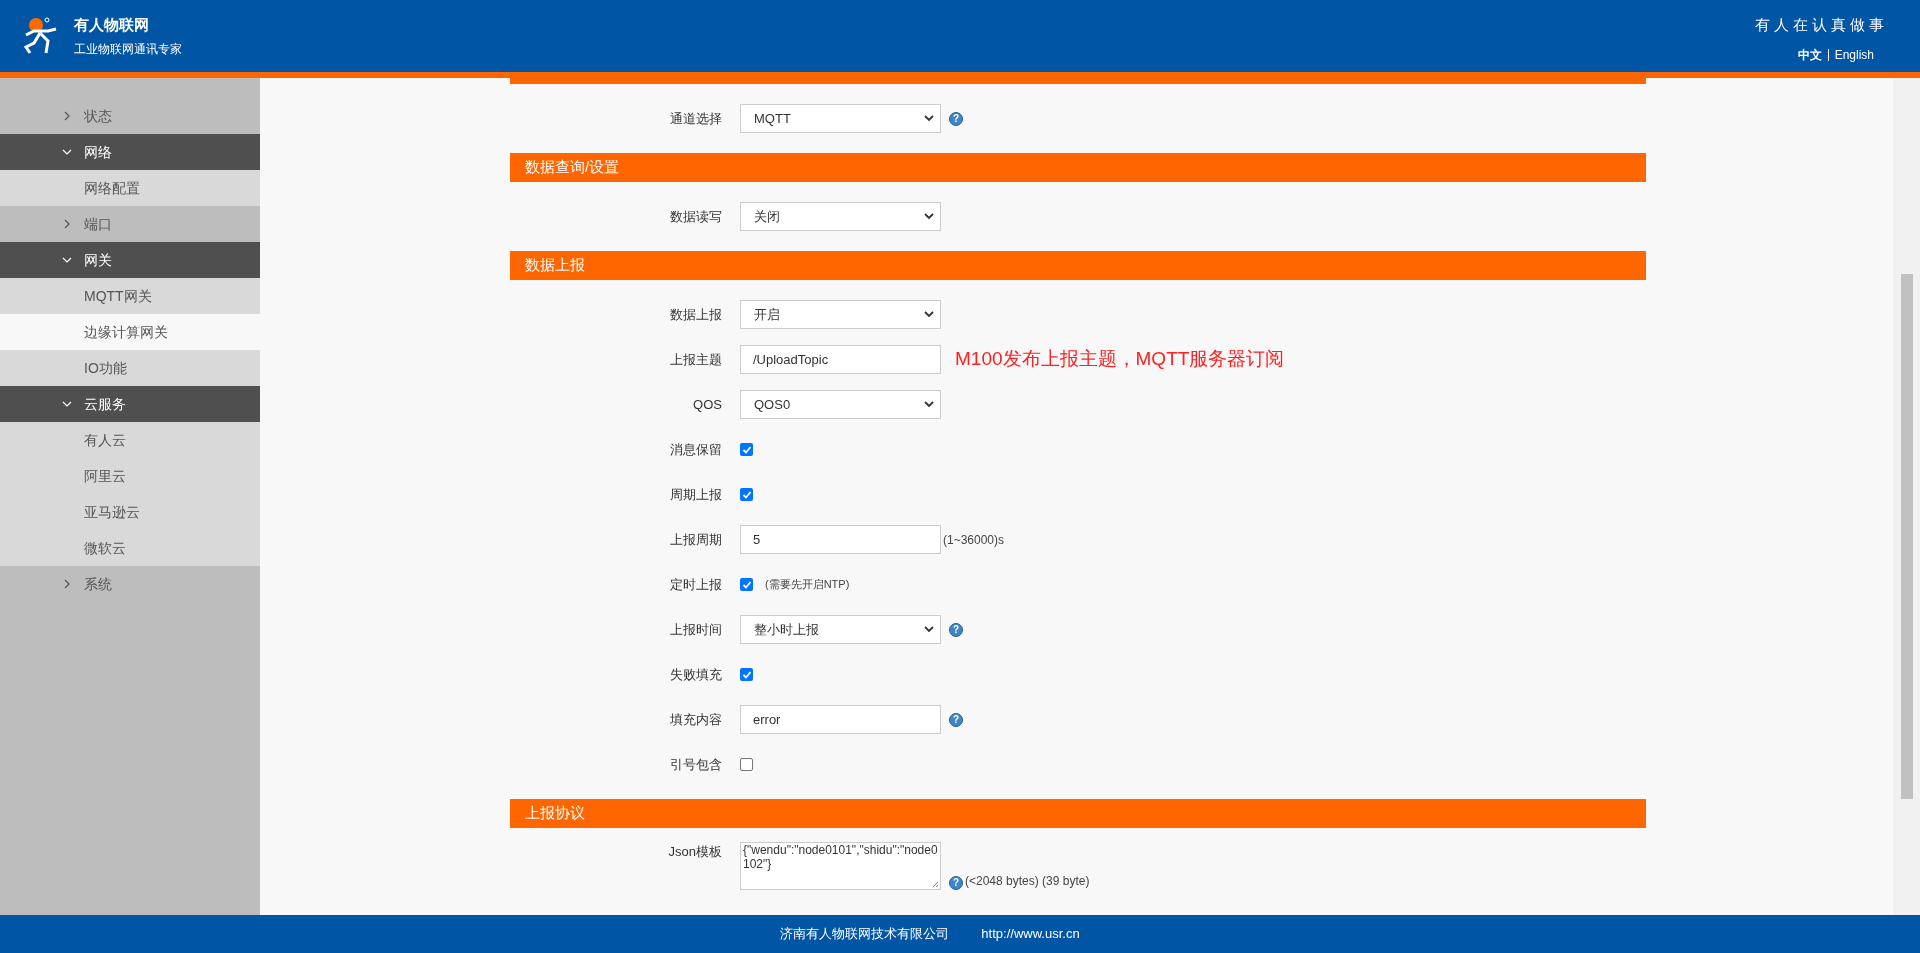  Describe the element at coordinates (695, 494) in the screenshot. I see `field-label: 周期上报` at that location.